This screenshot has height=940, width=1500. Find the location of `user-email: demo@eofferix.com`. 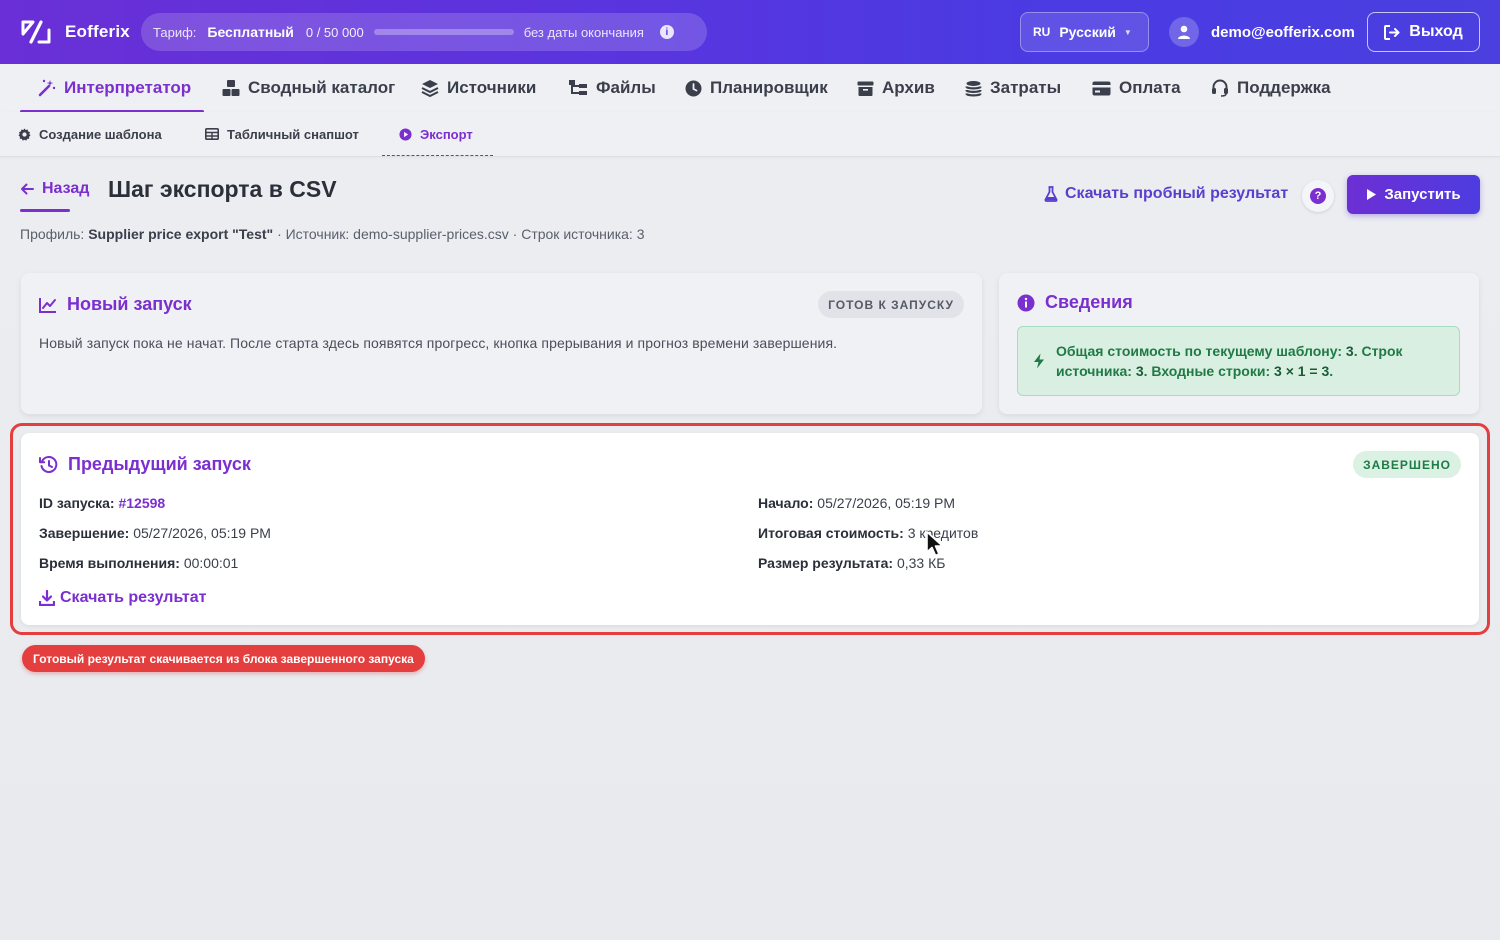

user-email: demo@eofferix.com is located at coordinates (1283, 32).